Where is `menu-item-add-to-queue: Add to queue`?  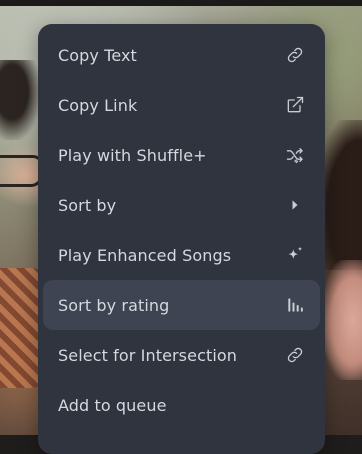
menu-item-add-to-queue: Add to queue is located at coordinates (181, 405).